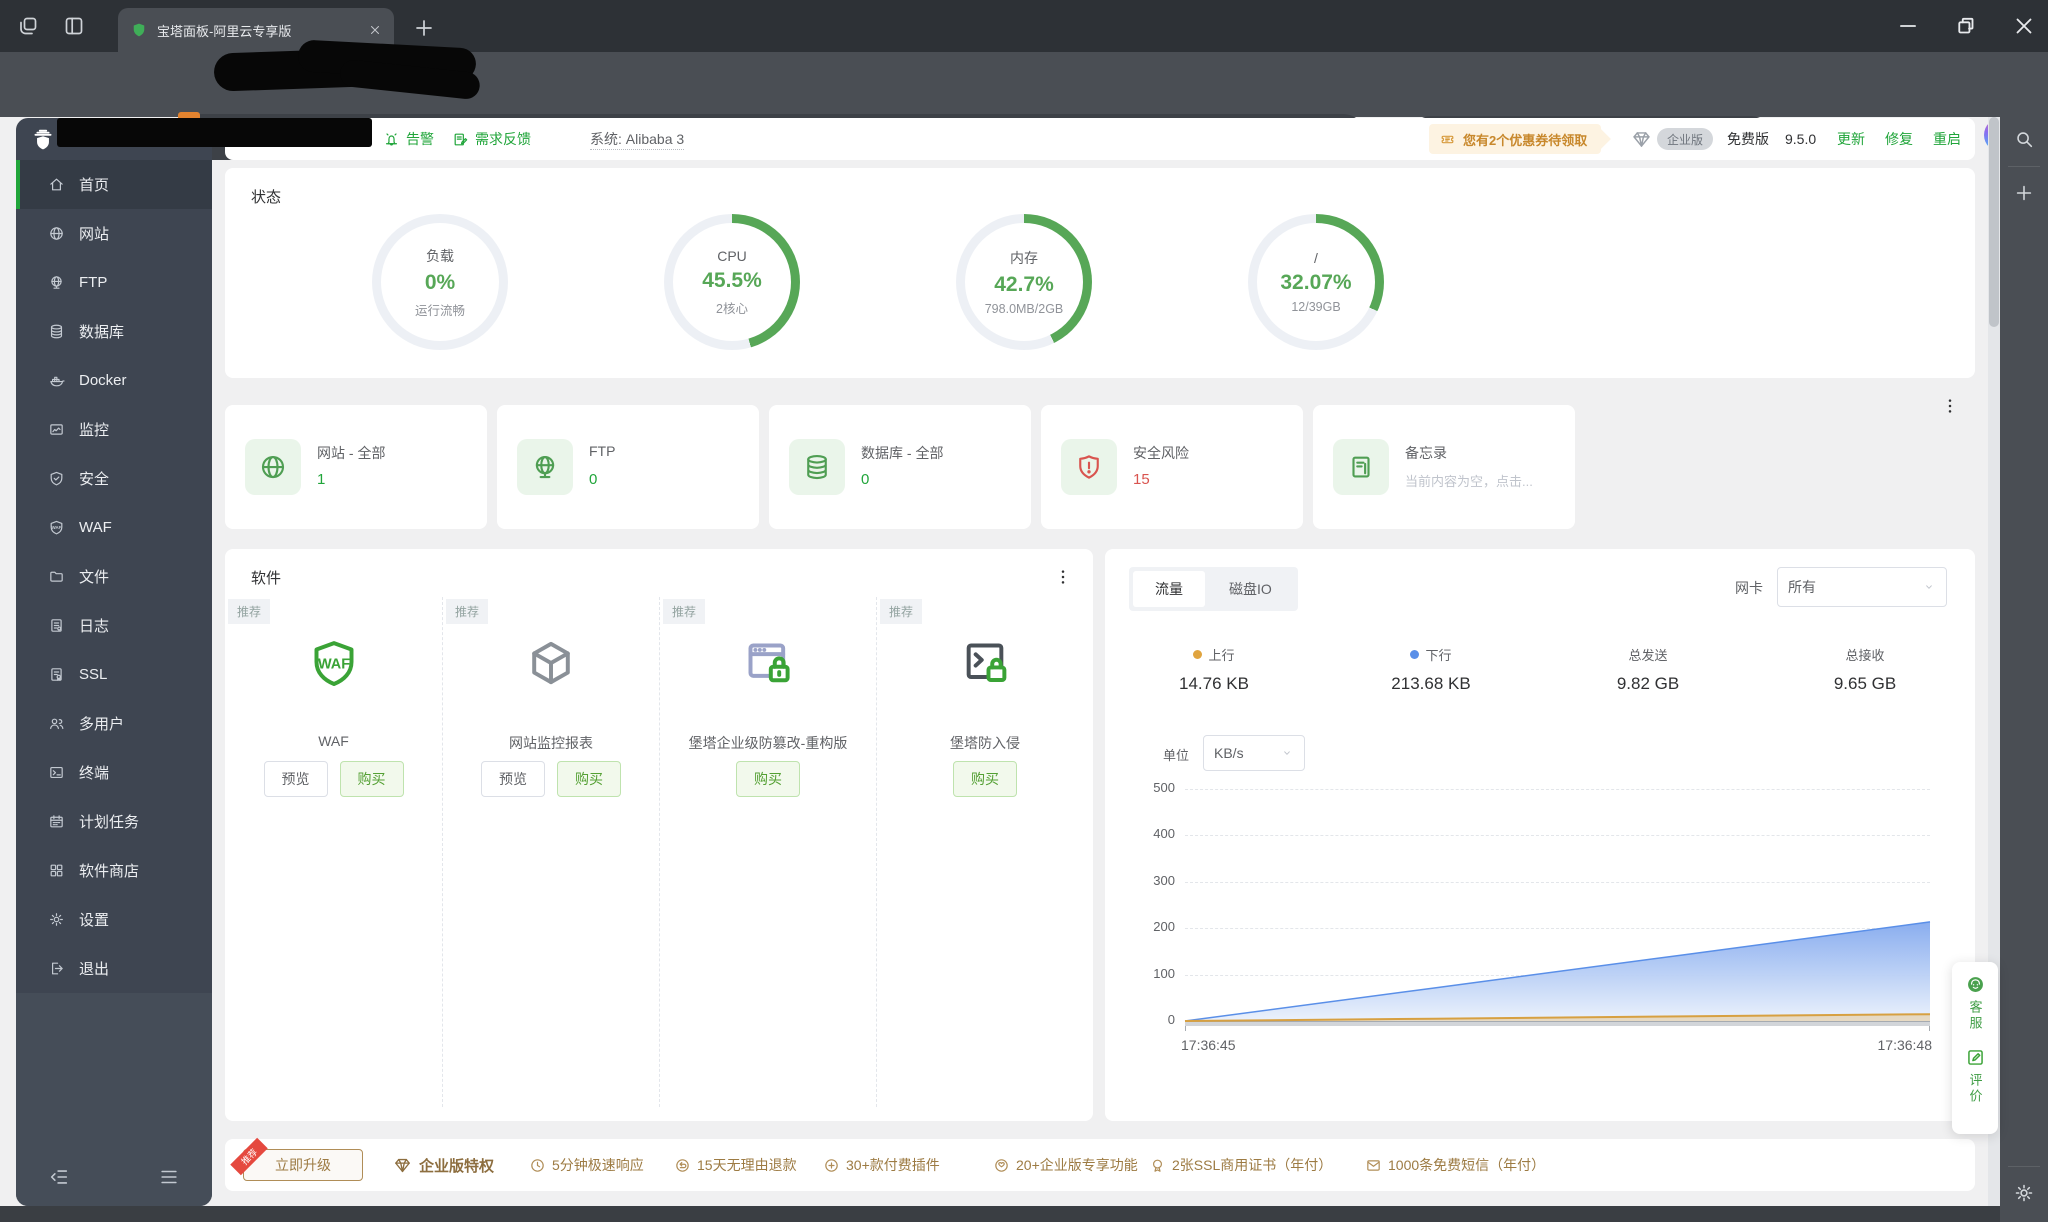 This screenshot has height=1222, width=2048. I want to click on sidebar-item-WAF: WAF WAF, so click(114, 527).